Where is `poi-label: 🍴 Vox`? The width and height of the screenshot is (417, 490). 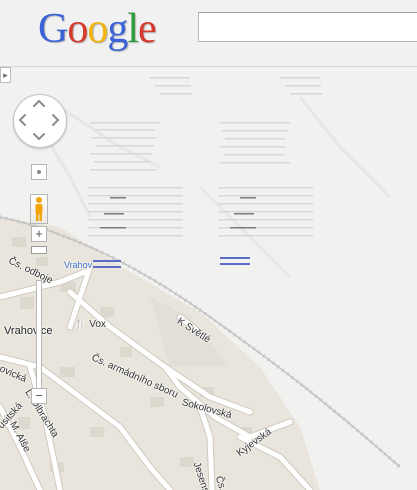 poi-label: 🍴 Vox is located at coordinates (90, 324).